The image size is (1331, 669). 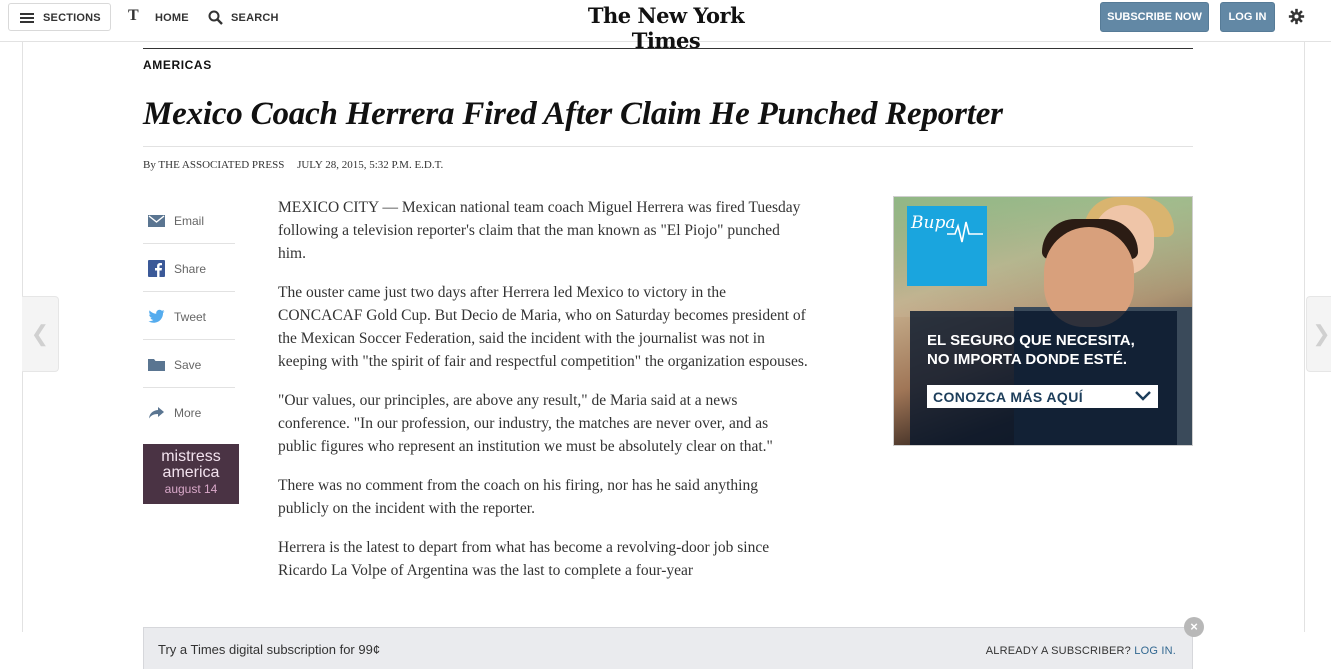 I want to click on share-email-label: Email, so click(x=189, y=221).